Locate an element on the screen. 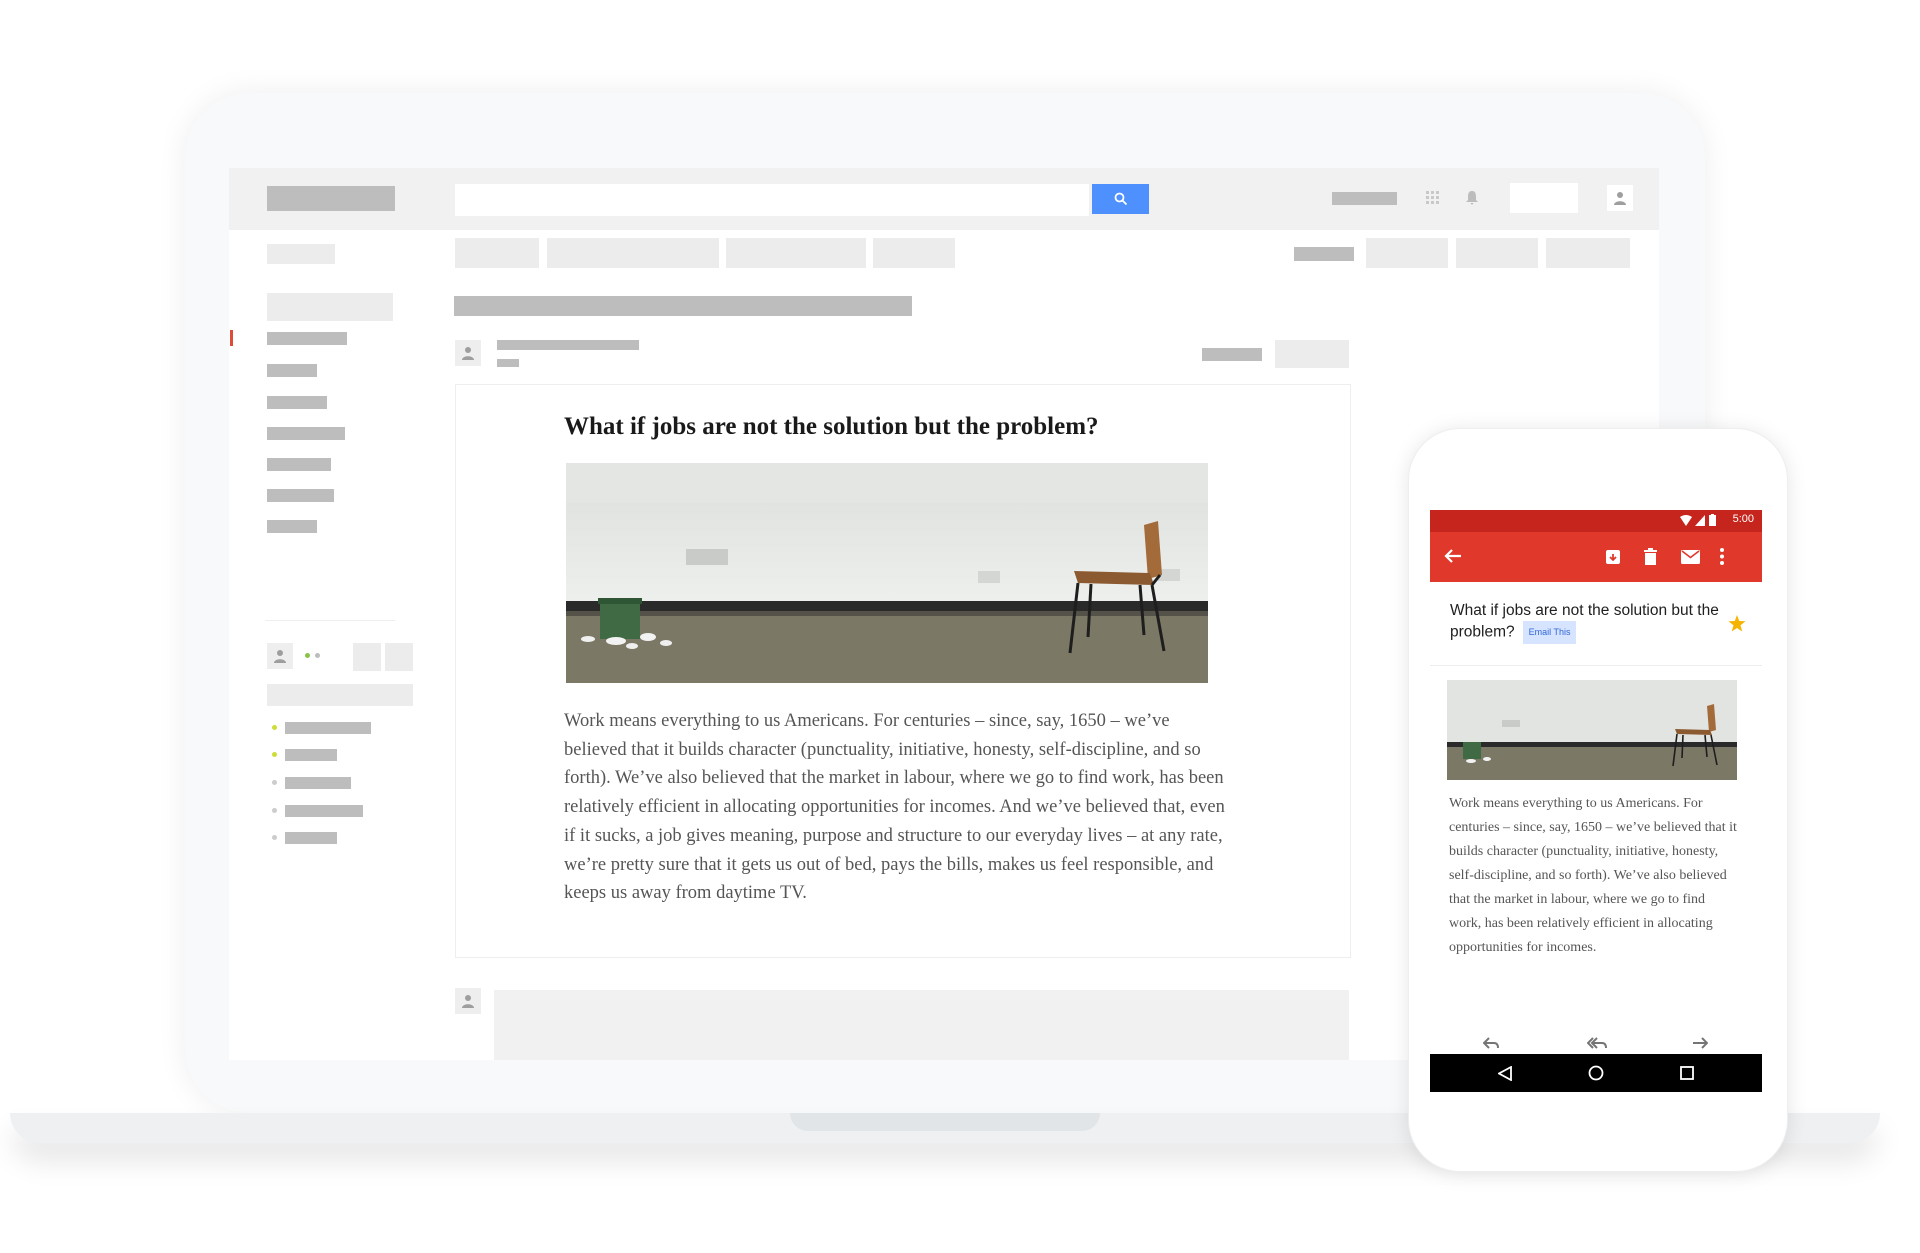 This screenshot has width=1920, height=1253. search-icon is located at coordinates (1120, 199).